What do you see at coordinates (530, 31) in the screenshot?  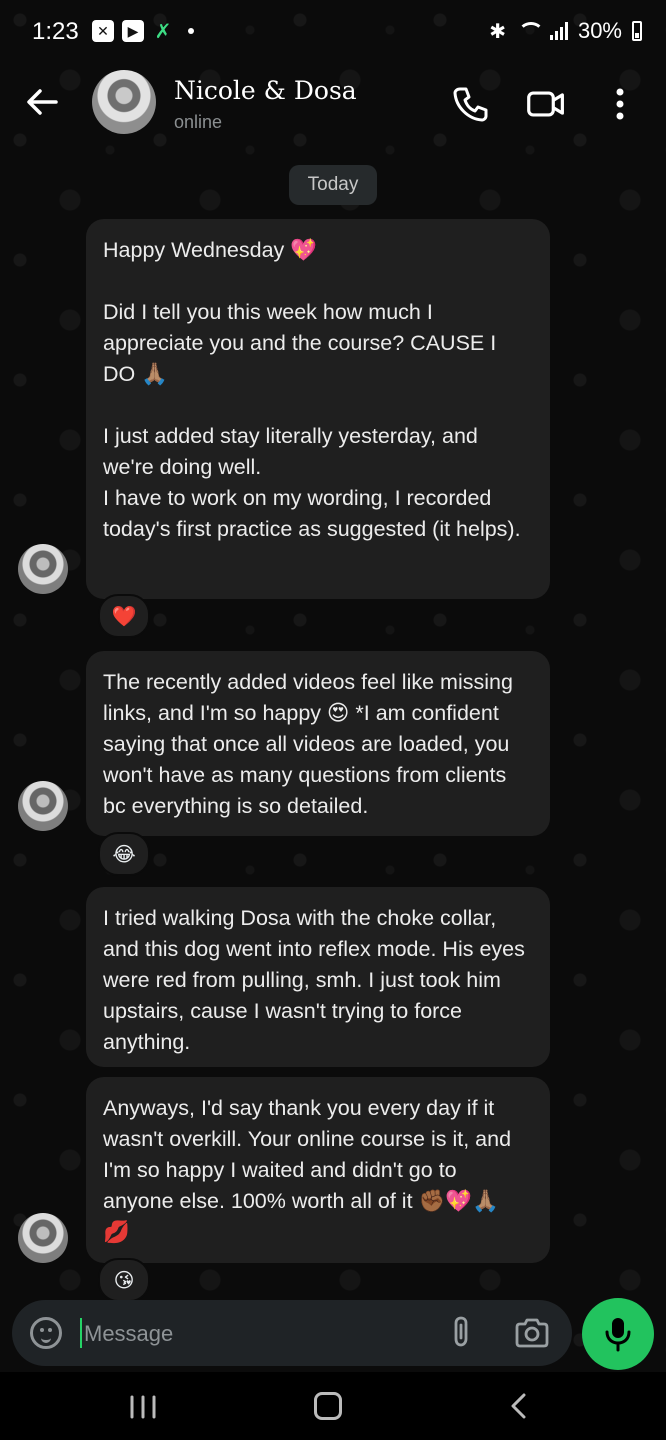 I see `wifi-icon` at bounding box center [530, 31].